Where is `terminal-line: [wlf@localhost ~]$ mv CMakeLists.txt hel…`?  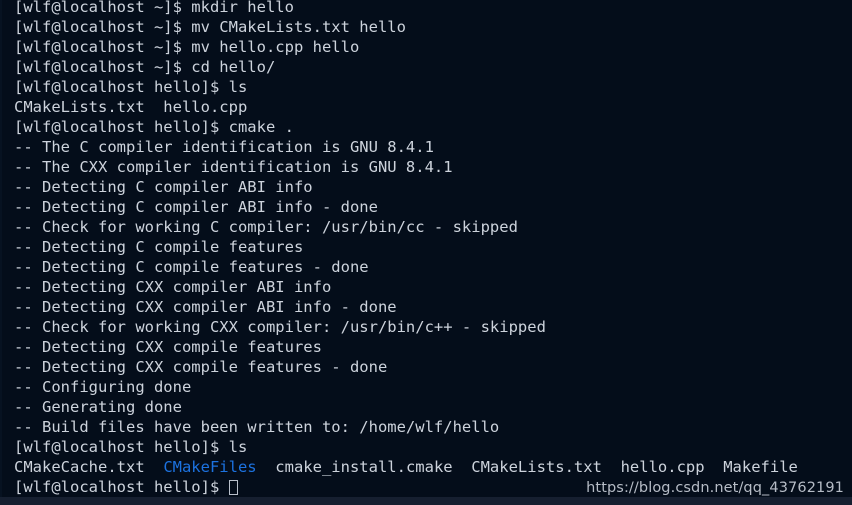
terminal-line: [wlf@localhost ~]$ mv CMakeLists.txt hel… is located at coordinates (433, 27).